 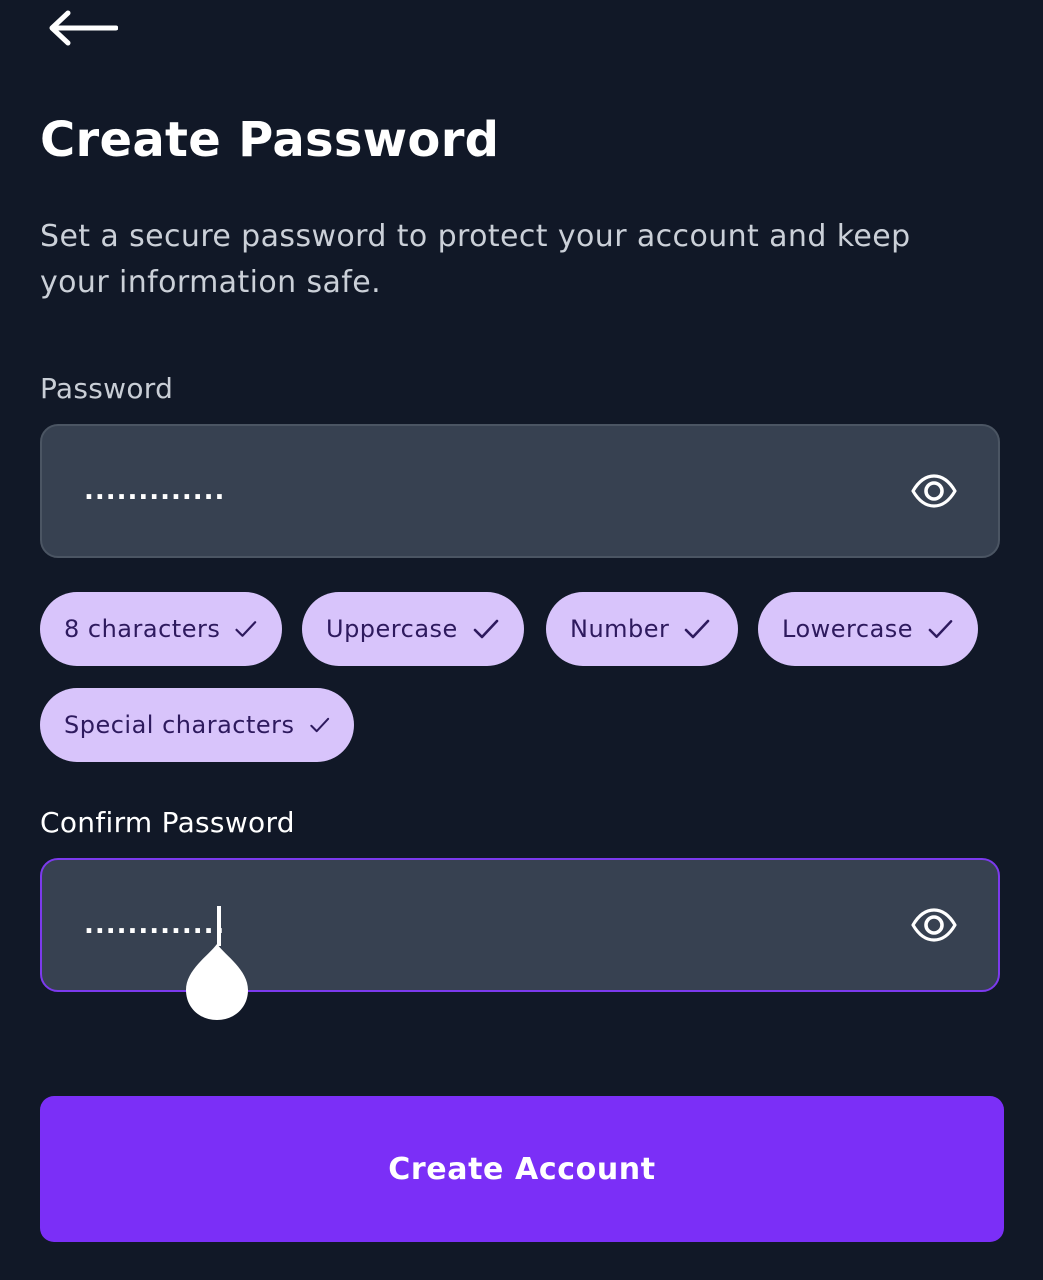 I want to click on text-cursor, so click(x=219, y=926).